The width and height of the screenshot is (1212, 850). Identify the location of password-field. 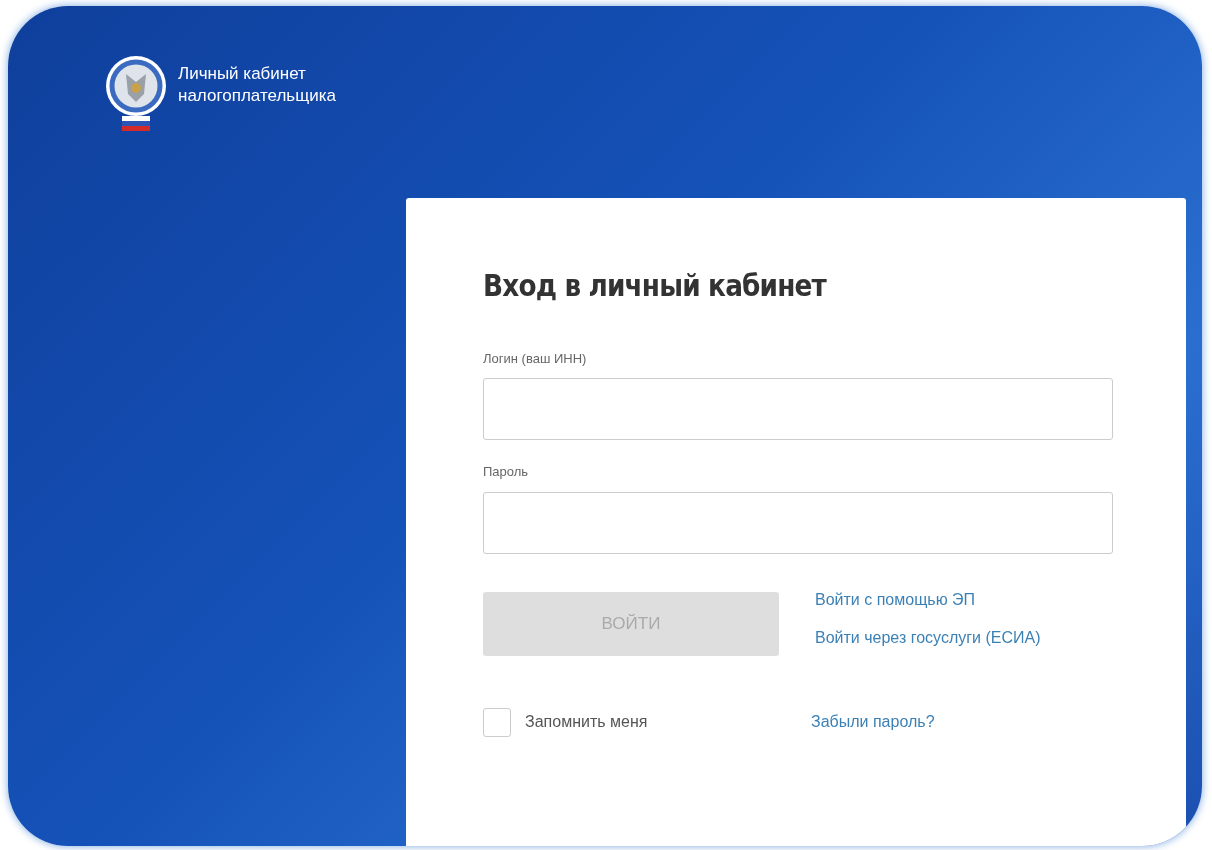
(798, 522).